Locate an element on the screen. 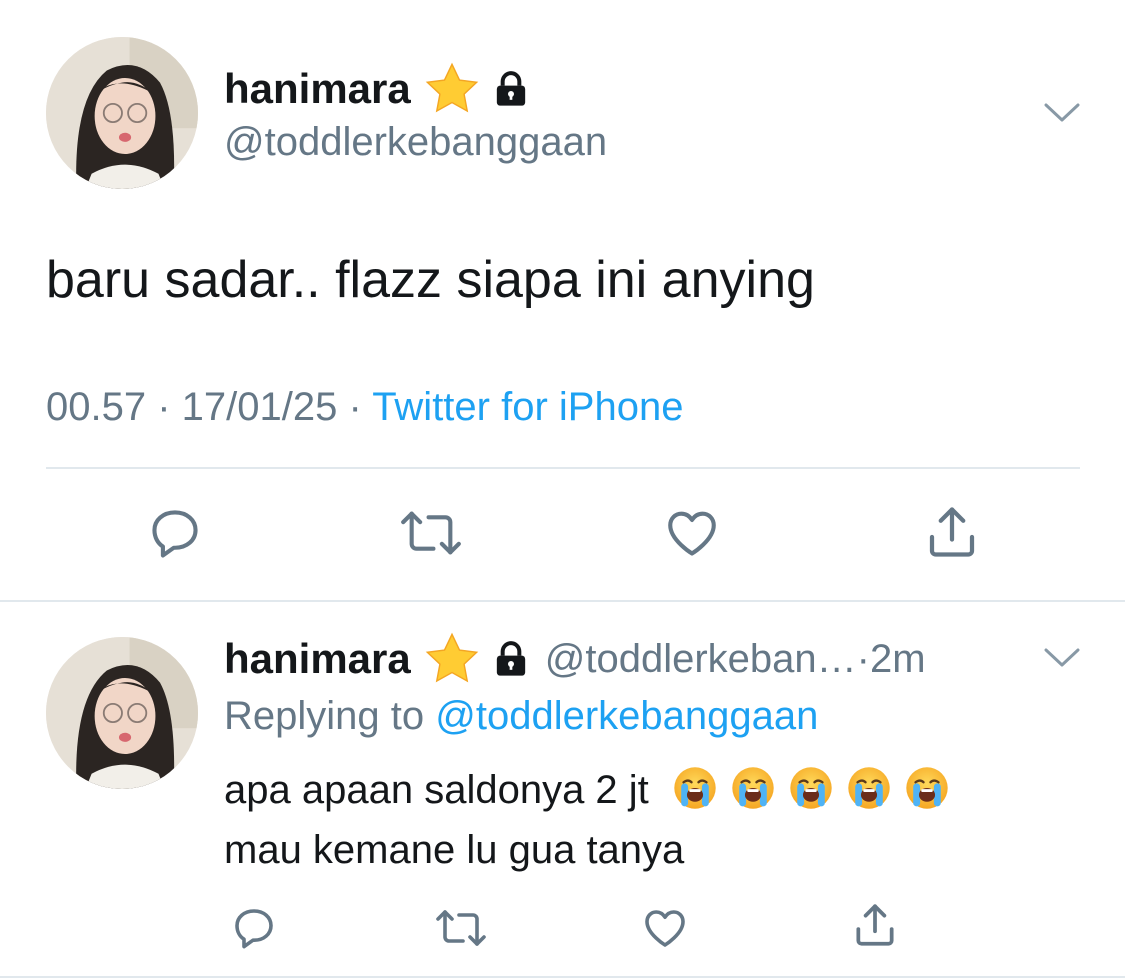 The image size is (1125, 980). author-handle: @toddlerkebanggaan is located at coordinates (415, 142).